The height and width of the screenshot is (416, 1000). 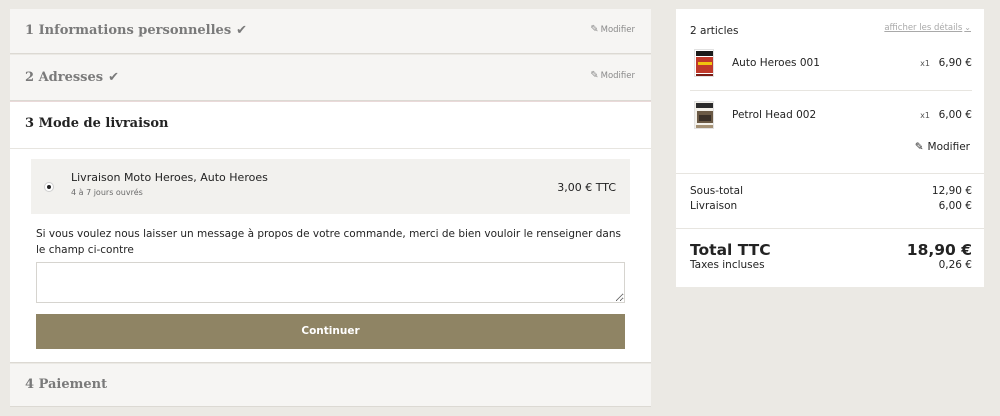 I want to click on tax-value: 0,26 €, so click(x=955, y=265).